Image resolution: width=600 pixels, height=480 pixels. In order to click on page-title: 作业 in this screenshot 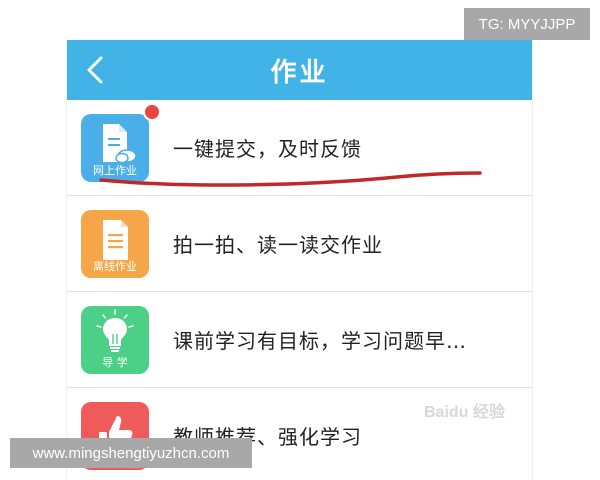, I will do `click(299, 72)`.